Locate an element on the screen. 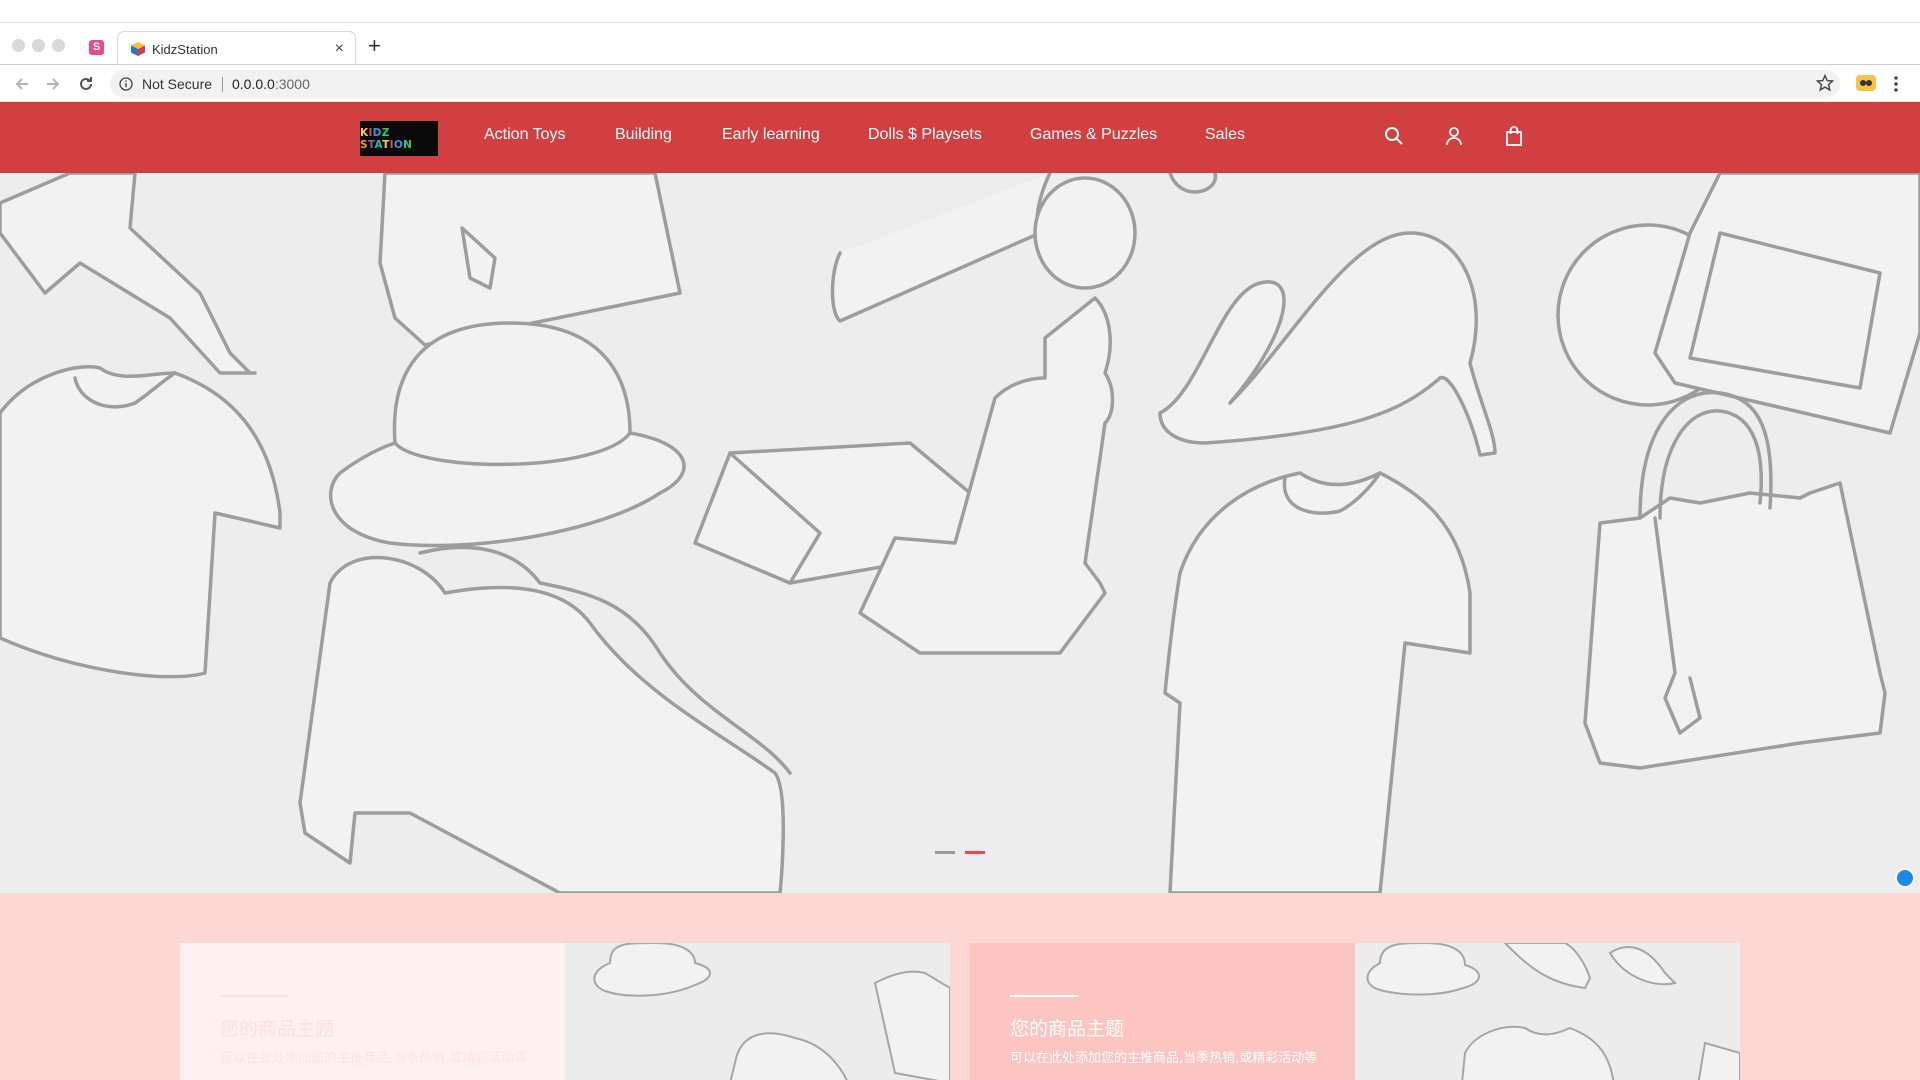 This screenshot has width=1920, height=1080. back-arrow-icon is located at coordinates (22, 84).